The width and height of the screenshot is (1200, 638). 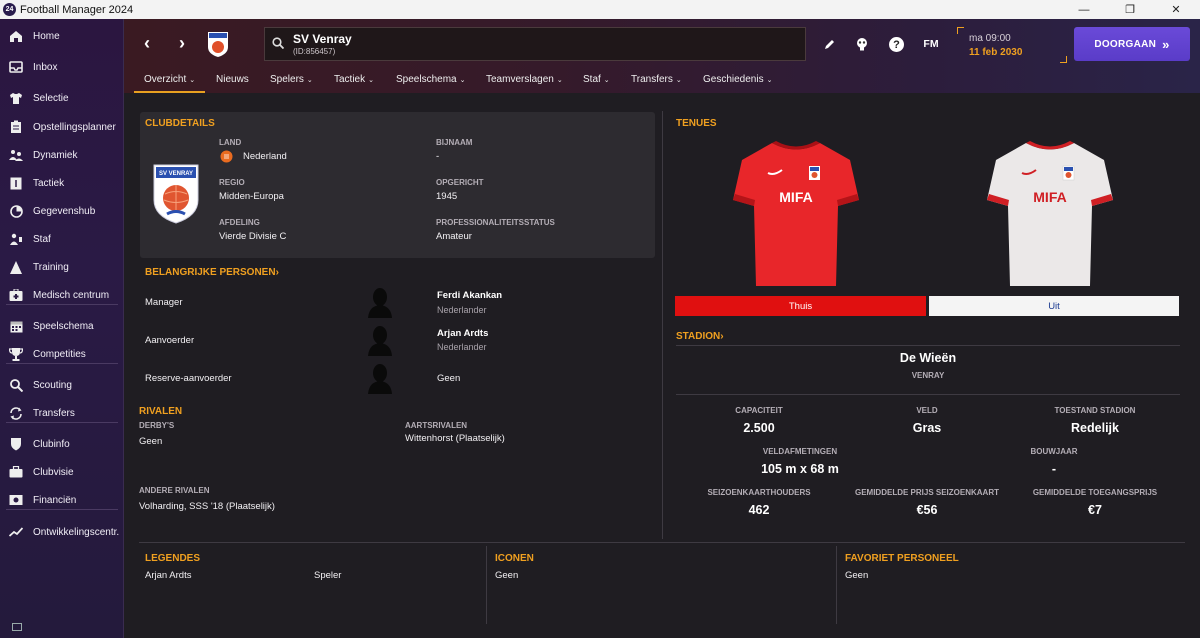 I want to click on development-icon, so click(x=16, y=532).